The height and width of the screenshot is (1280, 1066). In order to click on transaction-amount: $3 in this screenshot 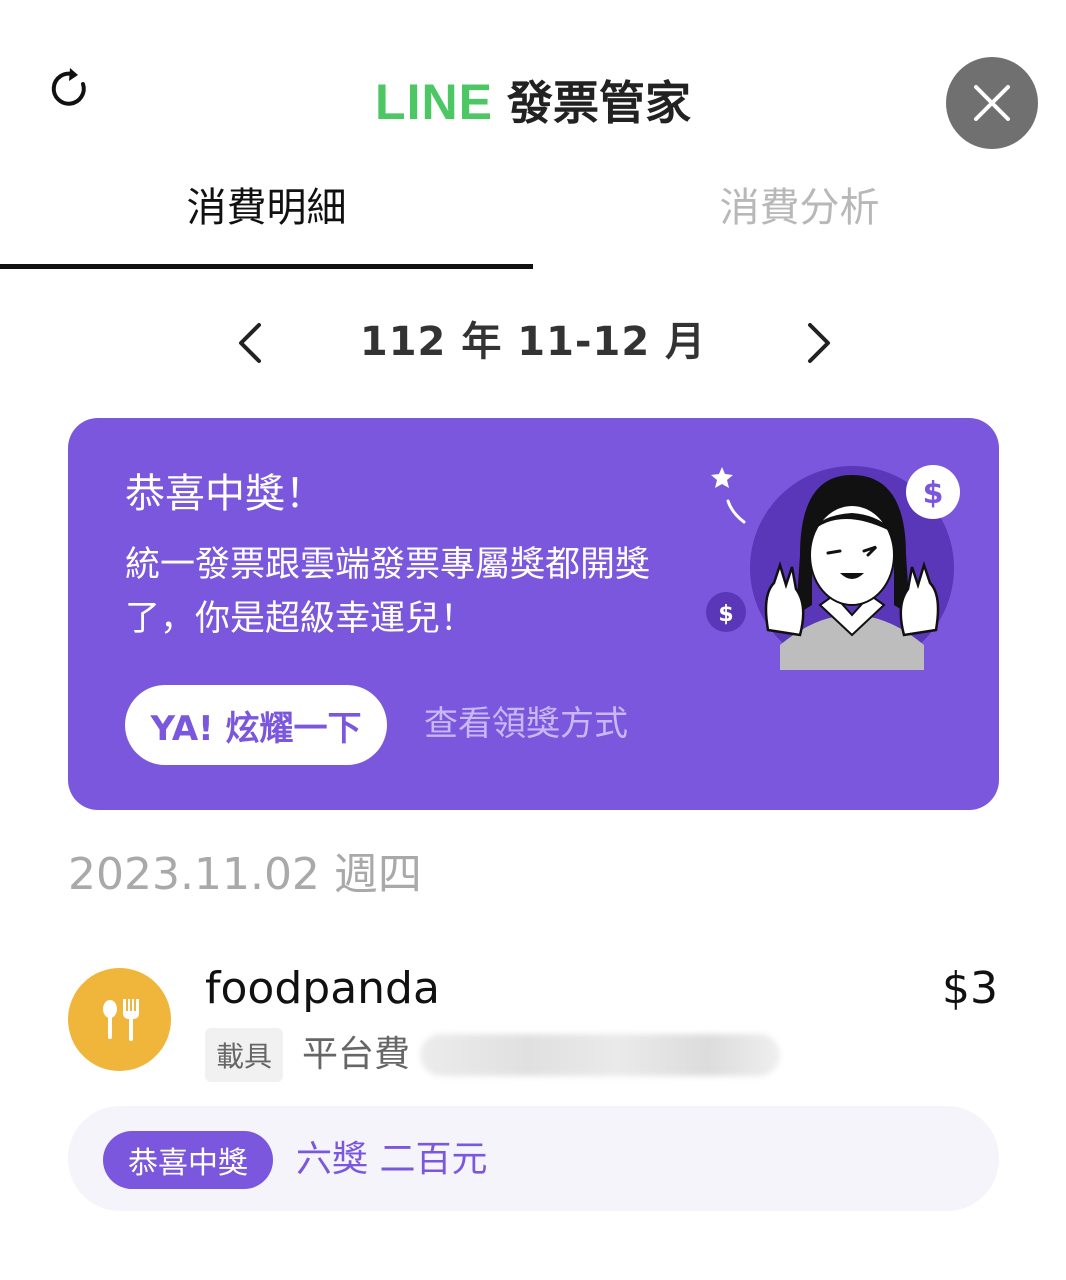, I will do `click(970, 988)`.